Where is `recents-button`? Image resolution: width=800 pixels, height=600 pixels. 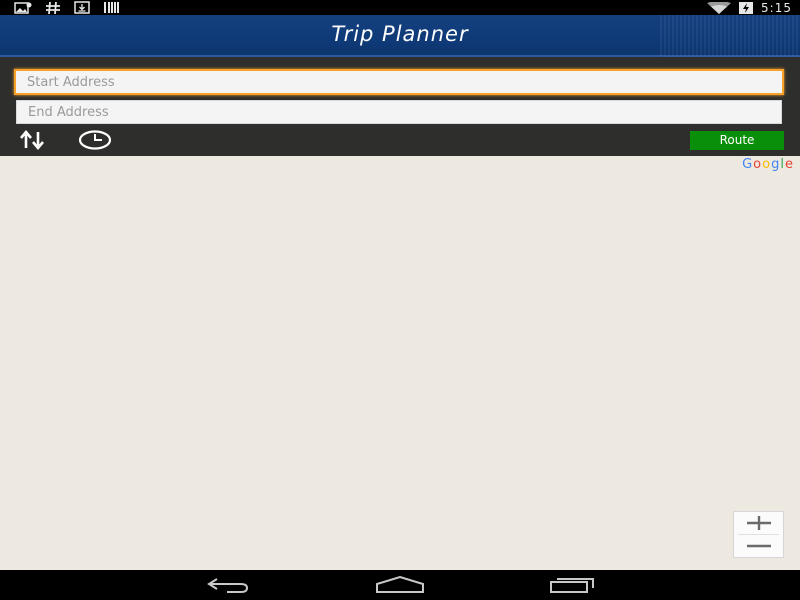 recents-button is located at coordinates (572, 585).